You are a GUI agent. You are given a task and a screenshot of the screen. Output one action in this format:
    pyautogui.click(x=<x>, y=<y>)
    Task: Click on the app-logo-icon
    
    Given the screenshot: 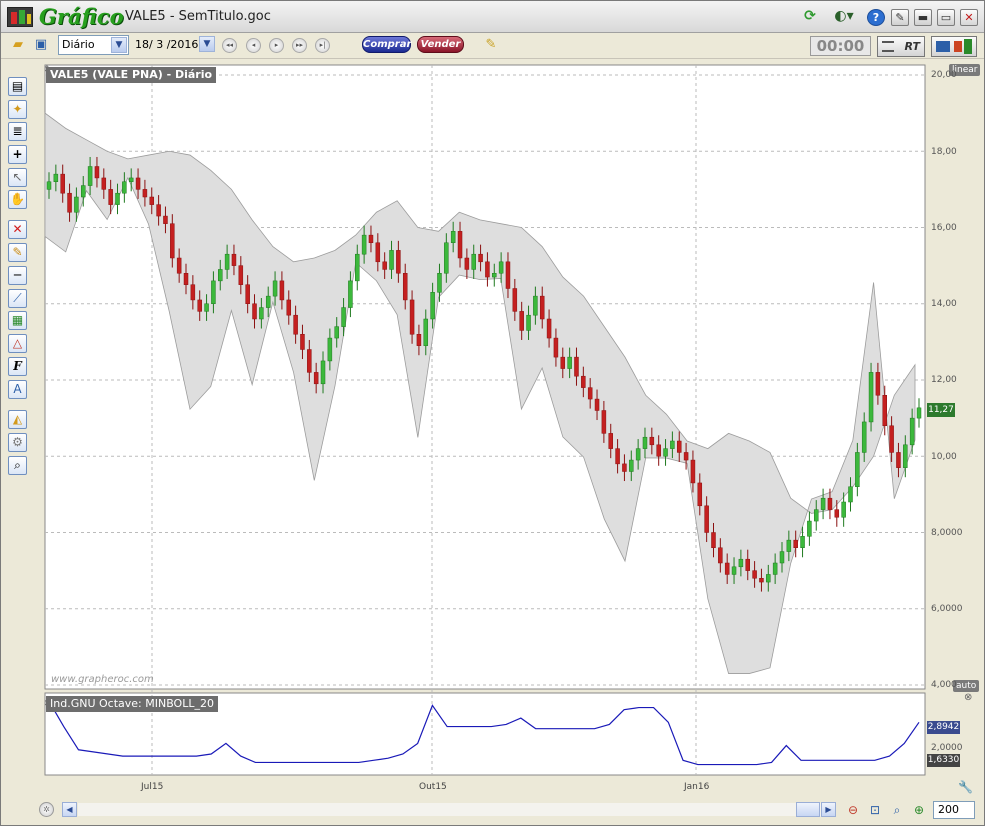 What is the action you would take?
    pyautogui.click(x=20, y=17)
    